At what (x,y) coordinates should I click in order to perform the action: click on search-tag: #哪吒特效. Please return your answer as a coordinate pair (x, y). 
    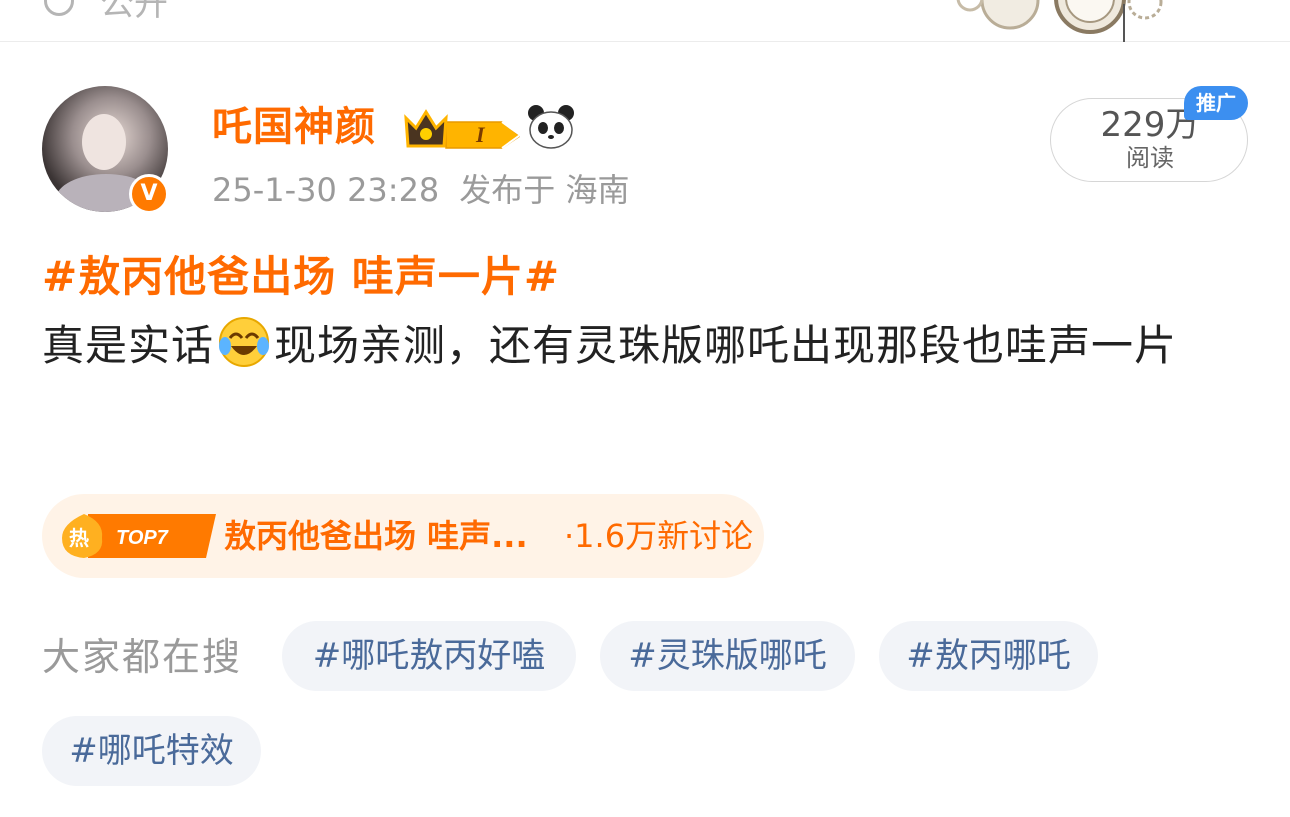
    Looking at the image, I should click on (151, 751).